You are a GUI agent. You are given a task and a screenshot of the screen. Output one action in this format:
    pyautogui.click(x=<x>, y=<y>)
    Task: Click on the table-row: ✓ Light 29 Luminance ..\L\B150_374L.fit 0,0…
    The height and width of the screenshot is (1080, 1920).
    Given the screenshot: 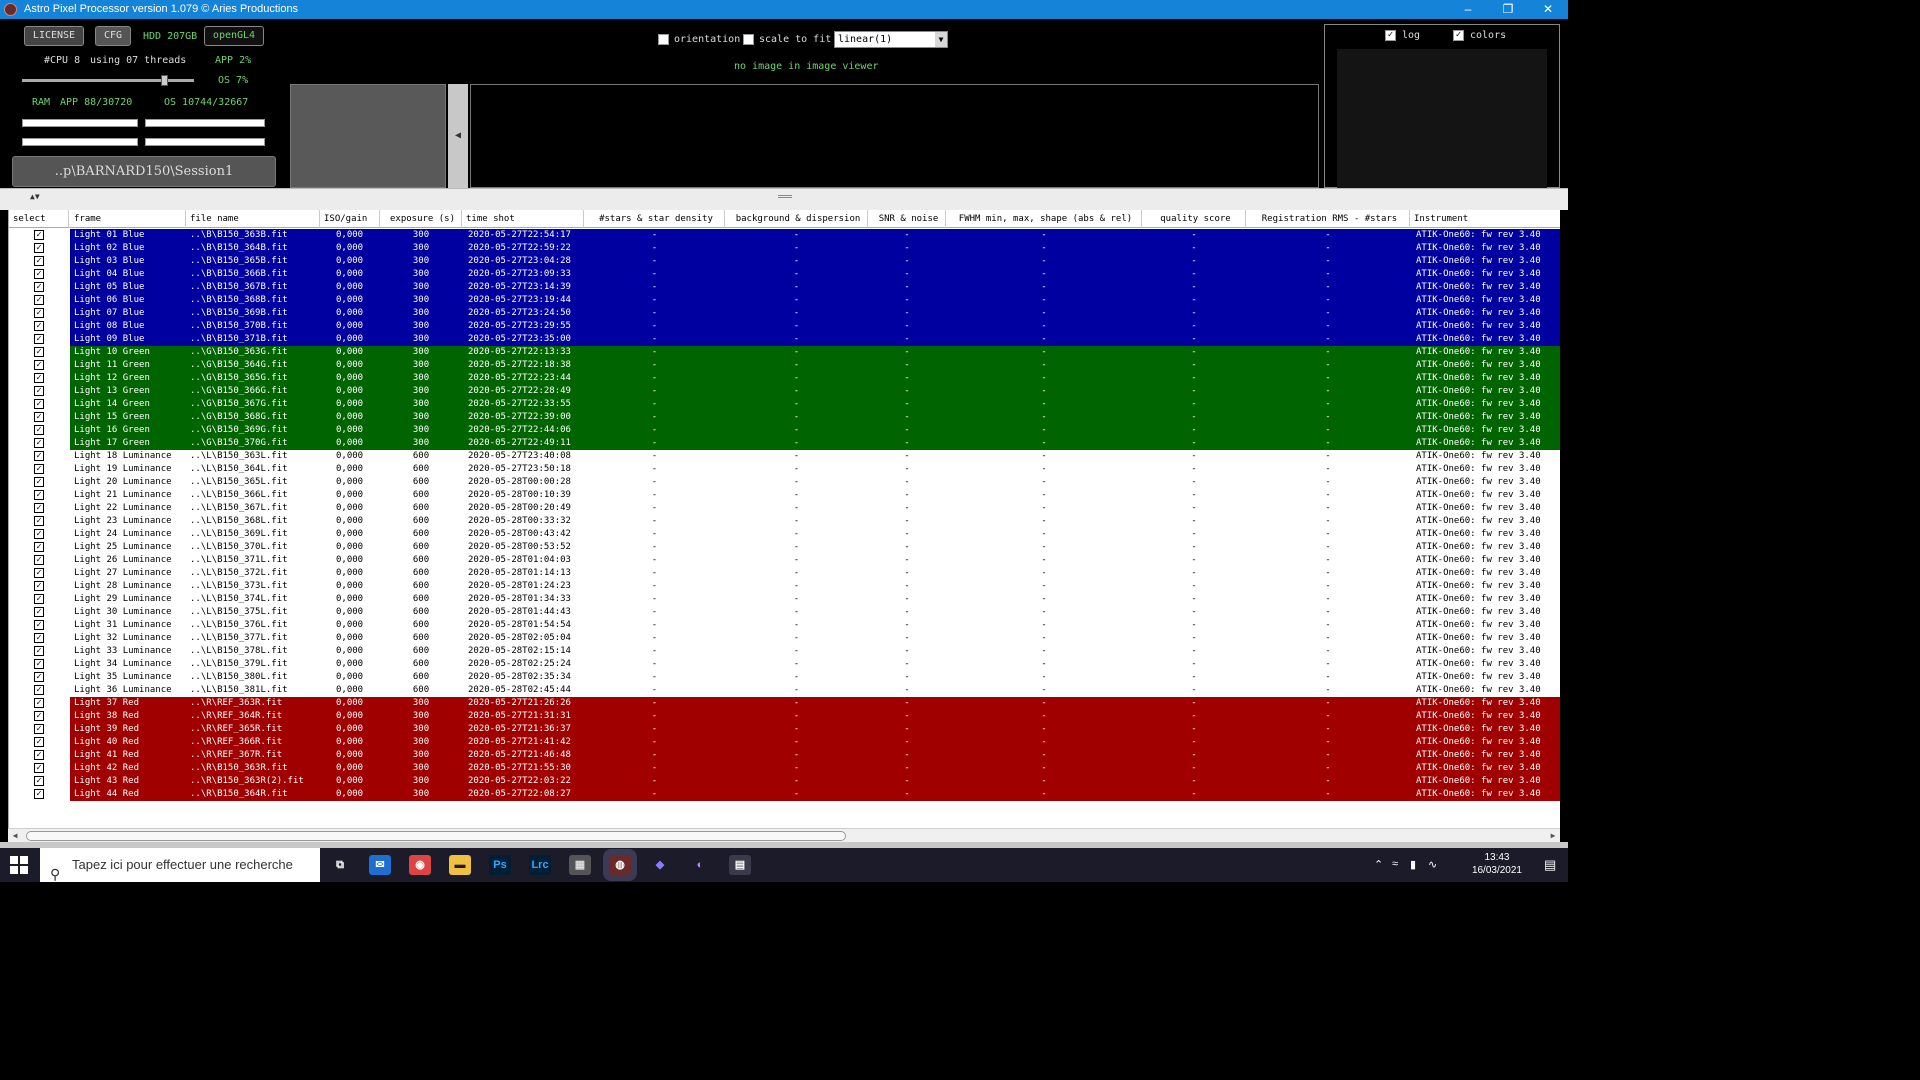 What is the action you would take?
    pyautogui.click(x=784, y=599)
    